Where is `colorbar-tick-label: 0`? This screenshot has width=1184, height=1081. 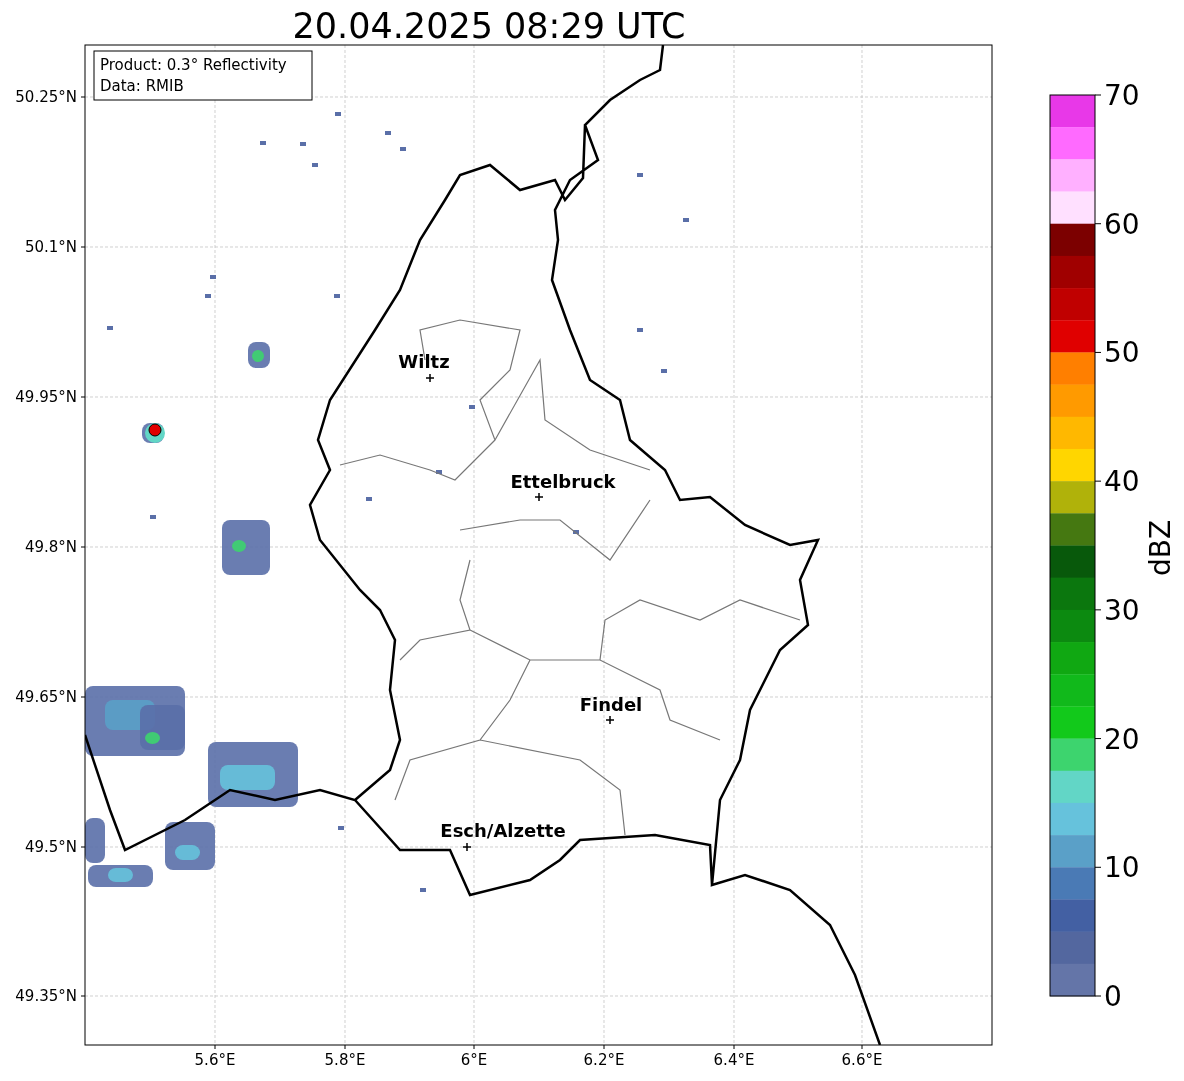 colorbar-tick-label: 0 is located at coordinates (1113, 996).